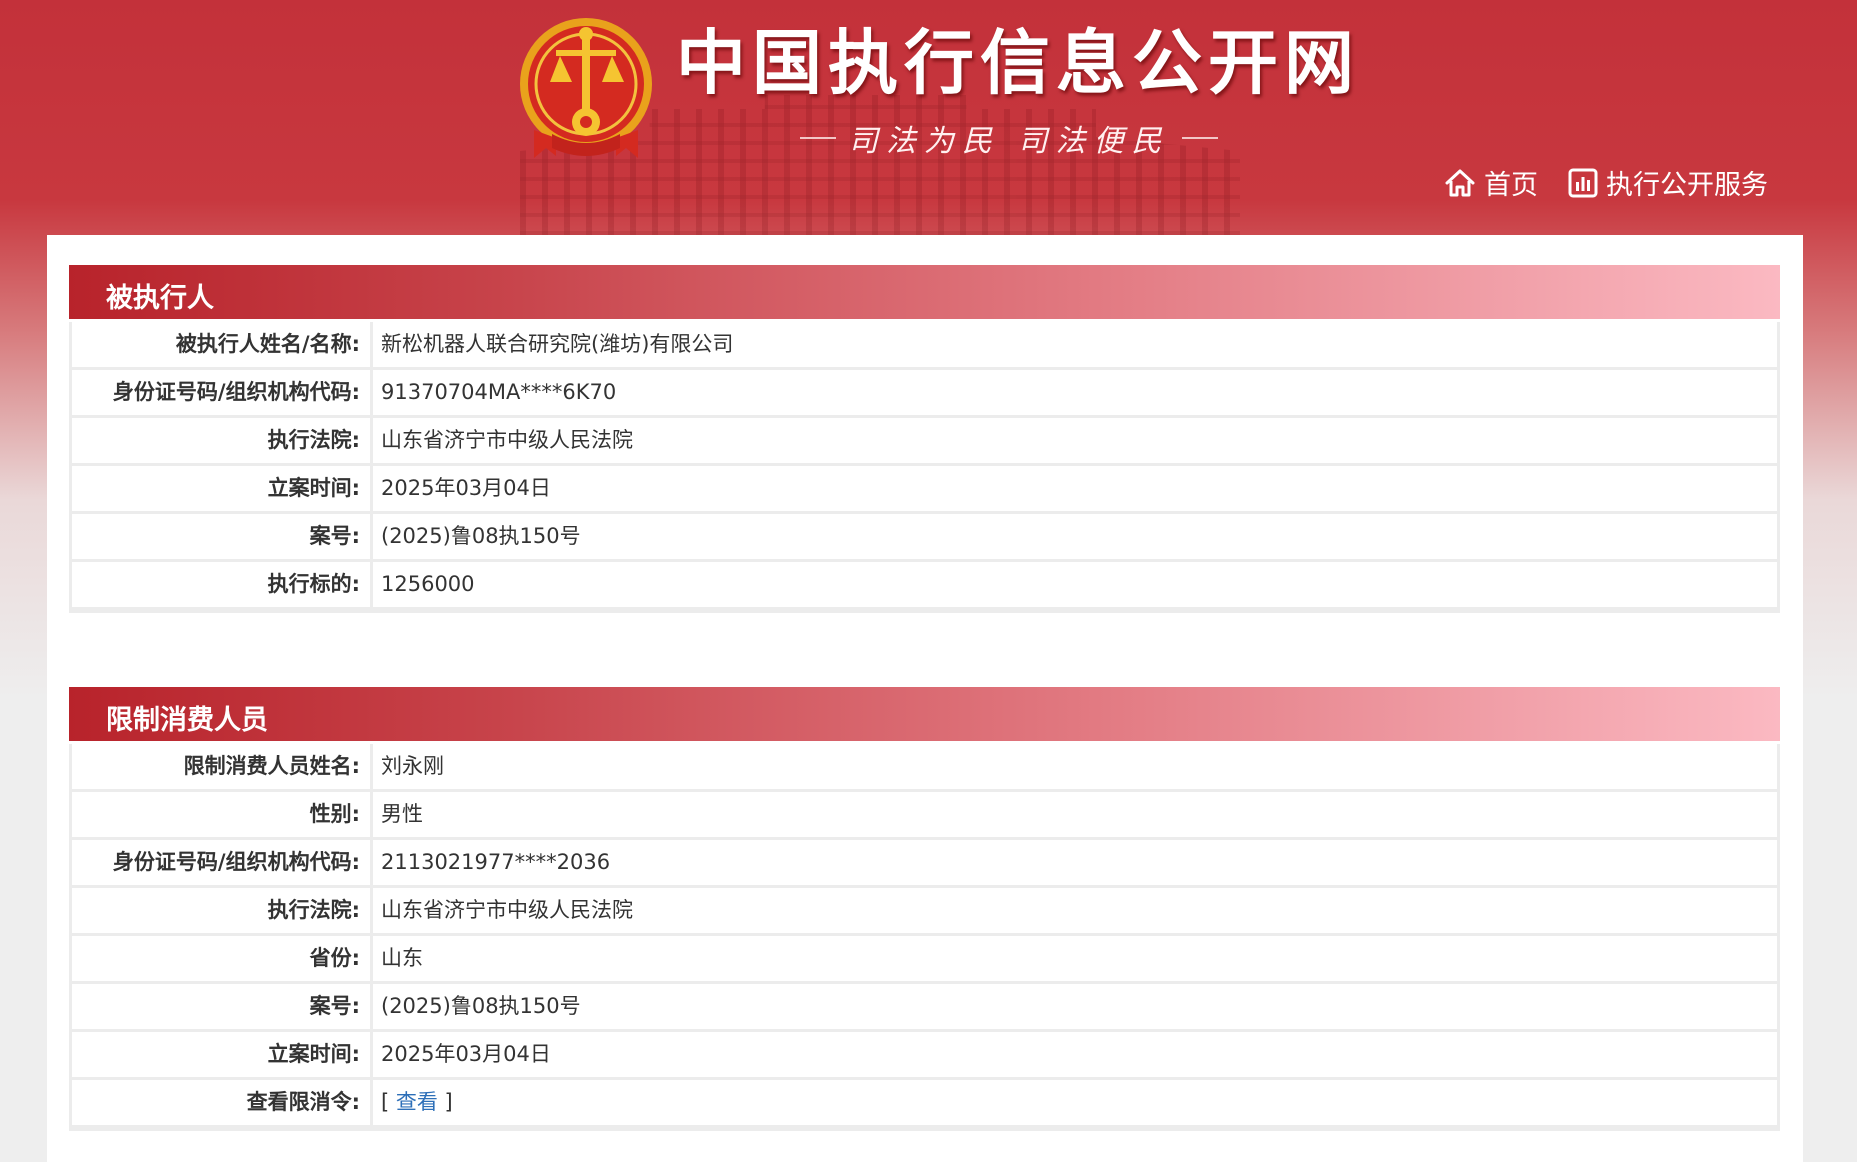 The image size is (1857, 1162). Describe the element at coordinates (187, 720) in the screenshot. I see `section-title: 限制消费人员` at that location.